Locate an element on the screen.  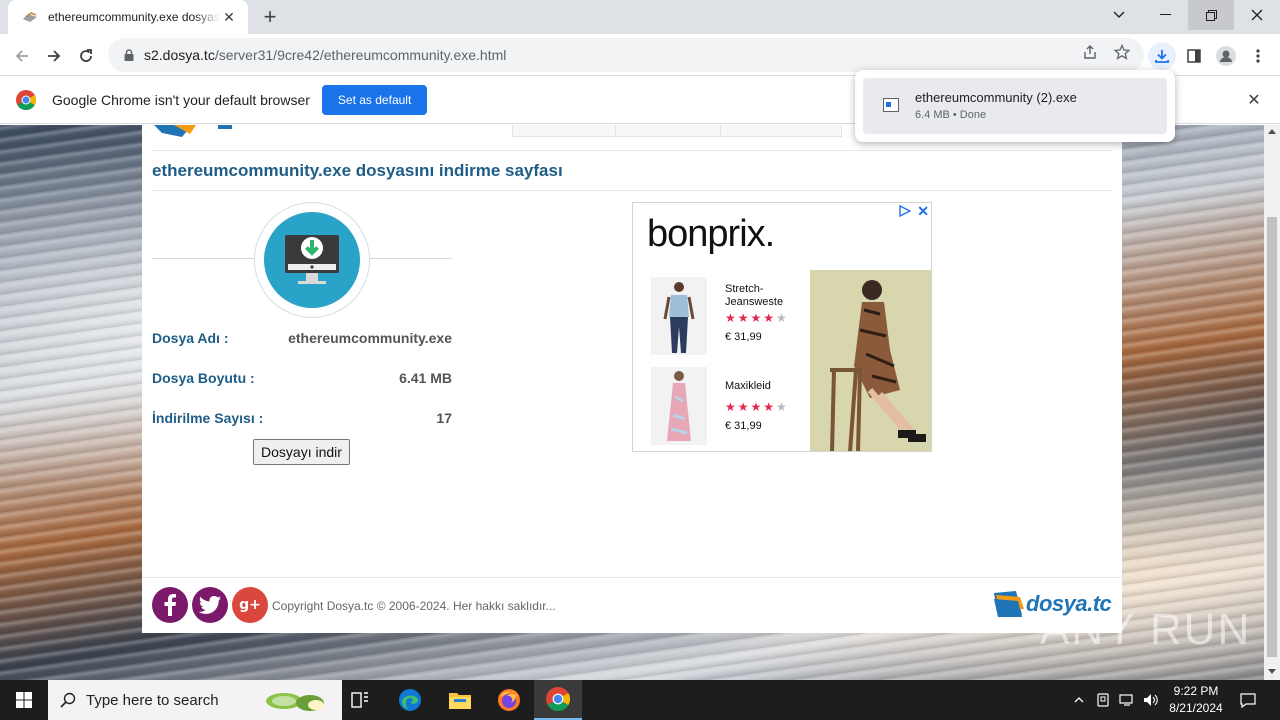
forward-icon is located at coordinates (54, 56).